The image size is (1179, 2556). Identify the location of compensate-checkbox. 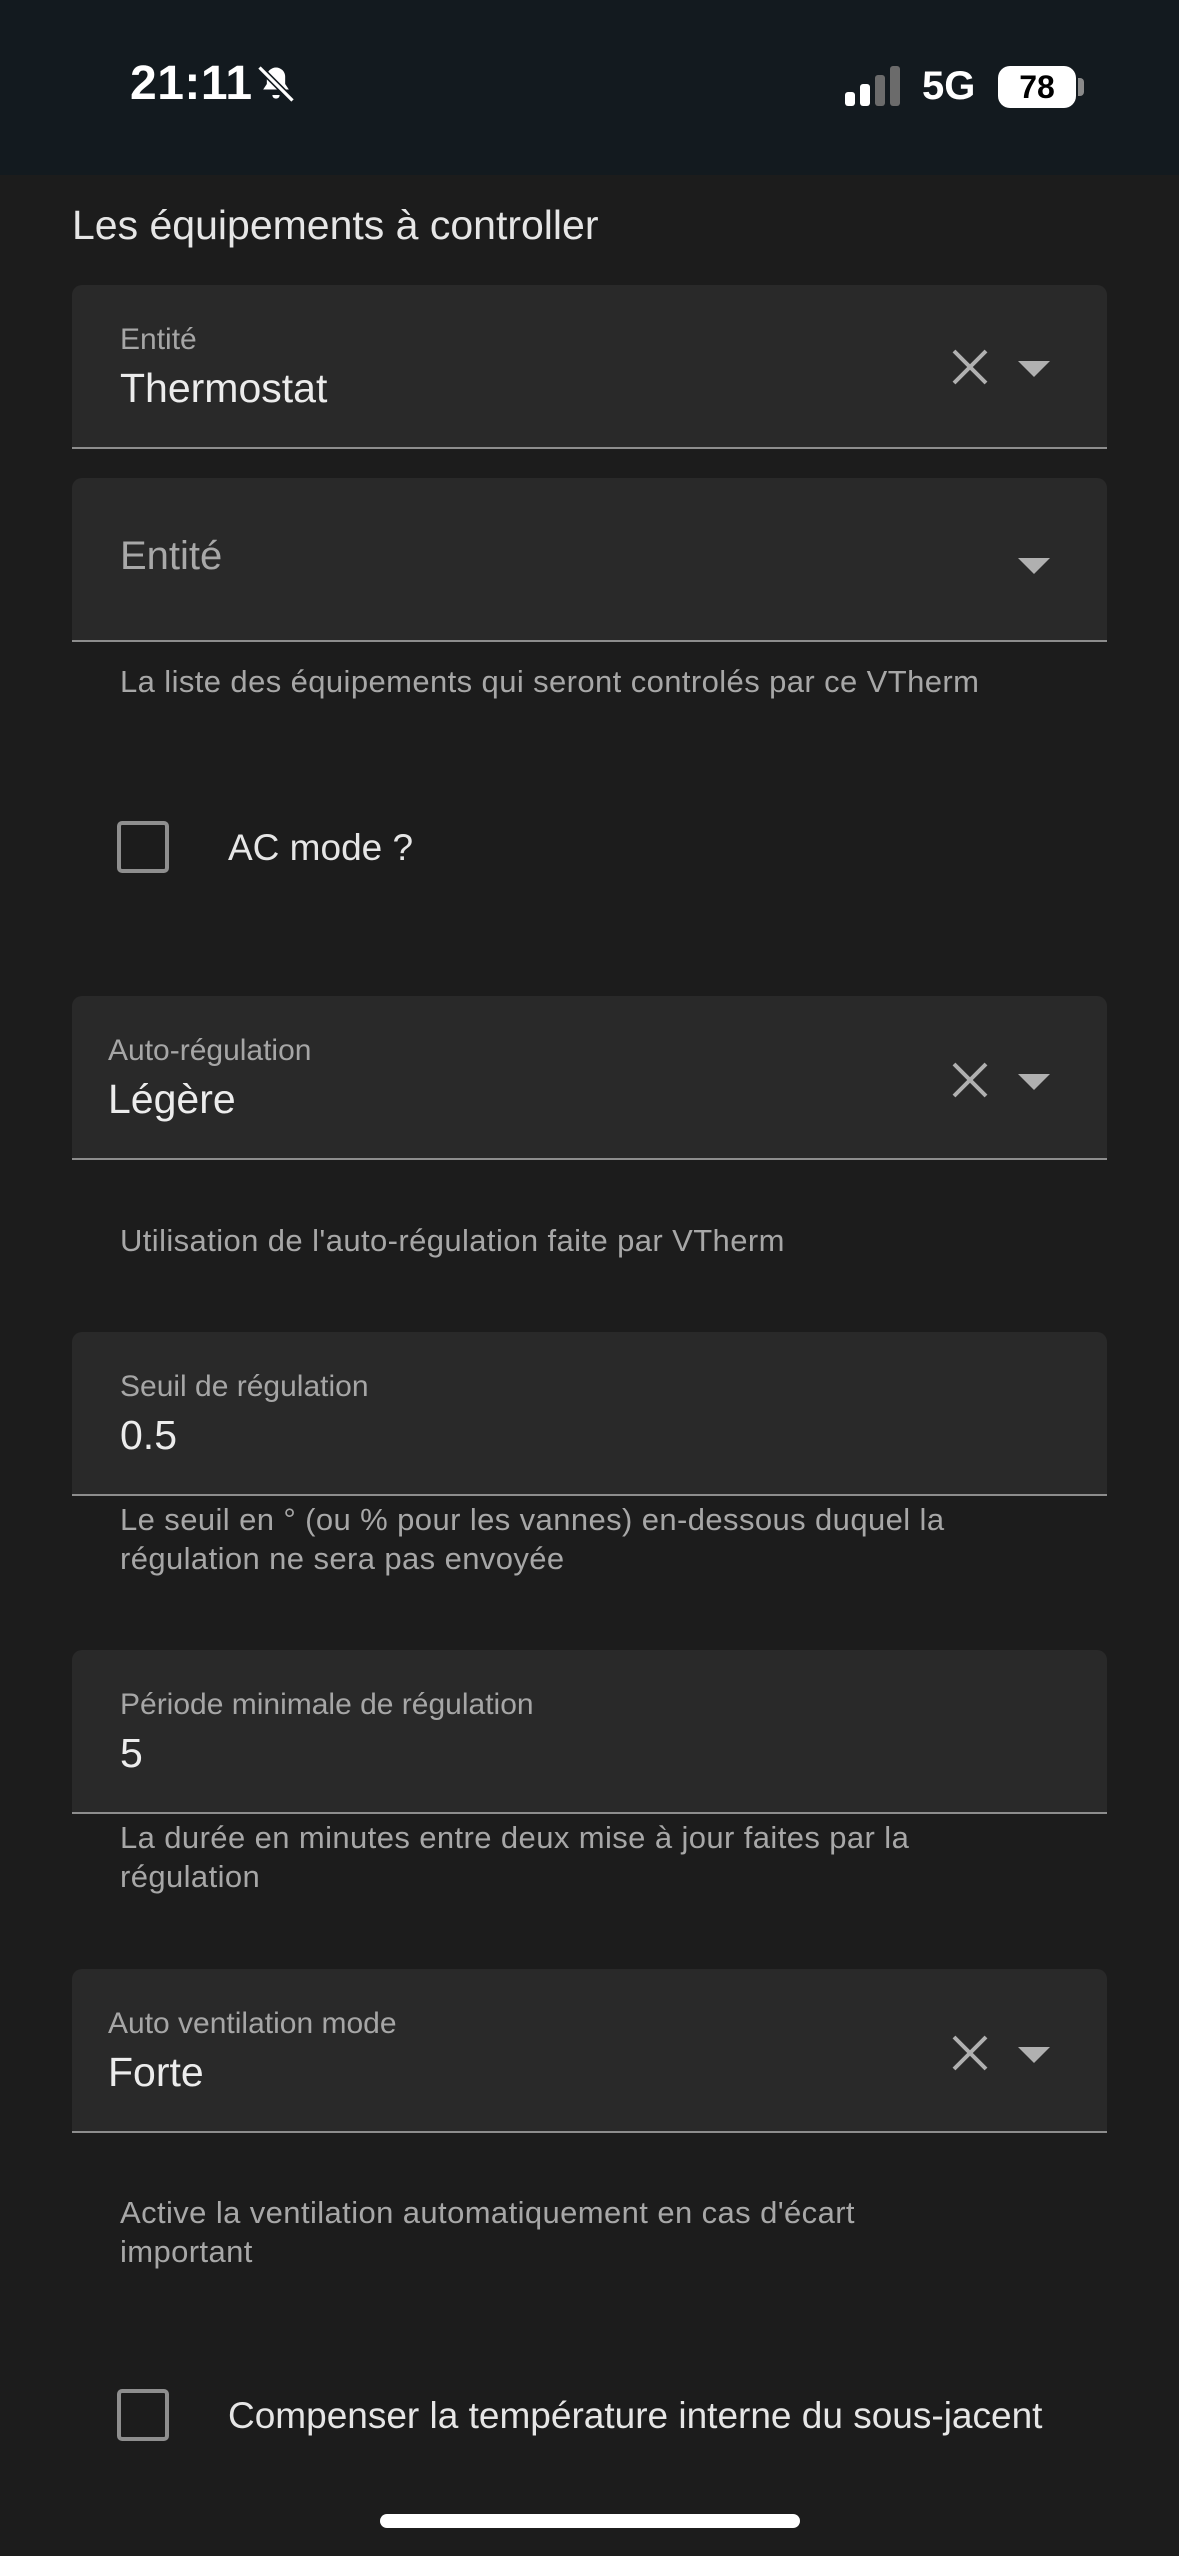
(143, 2415).